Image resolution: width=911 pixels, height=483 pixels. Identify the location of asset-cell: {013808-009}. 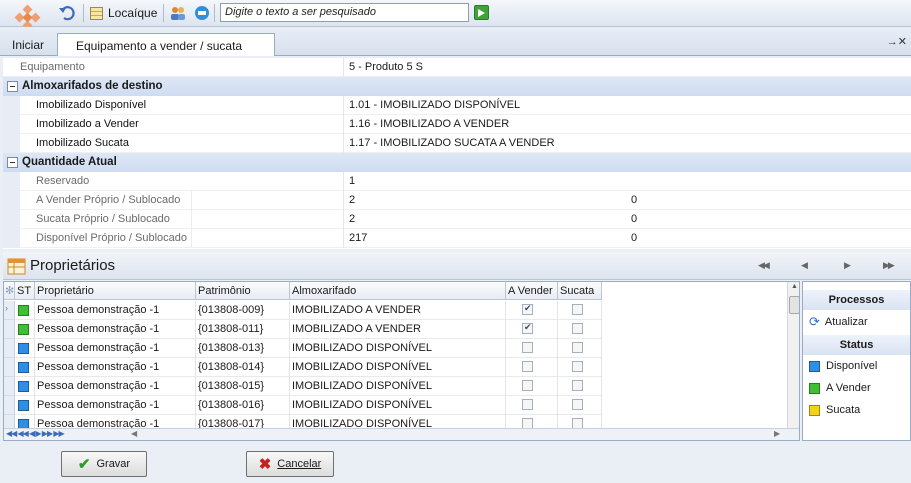
(243, 310).